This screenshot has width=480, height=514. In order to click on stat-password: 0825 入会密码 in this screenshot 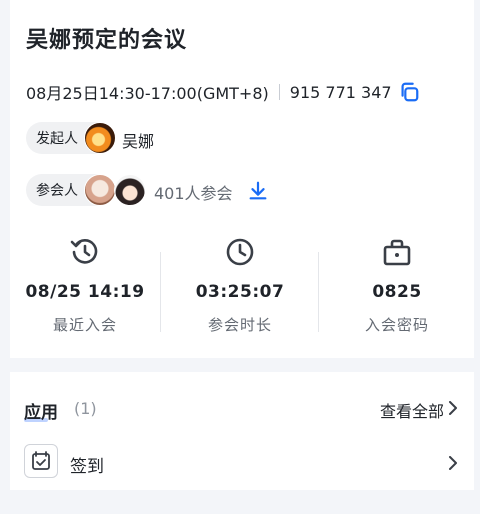, I will do `click(397, 285)`.